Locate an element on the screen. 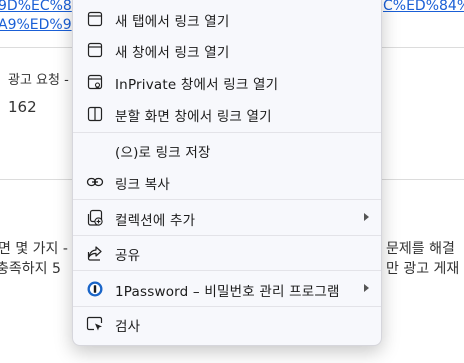 This screenshot has height=363, width=464. menu-item-label: InPrivate 창에서 링크 열기 is located at coordinates (197, 85).